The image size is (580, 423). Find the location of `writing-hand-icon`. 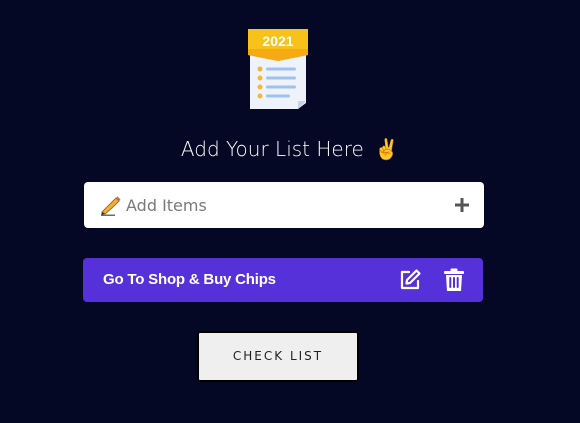

writing-hand-icon is located at coordinates (111, 206).